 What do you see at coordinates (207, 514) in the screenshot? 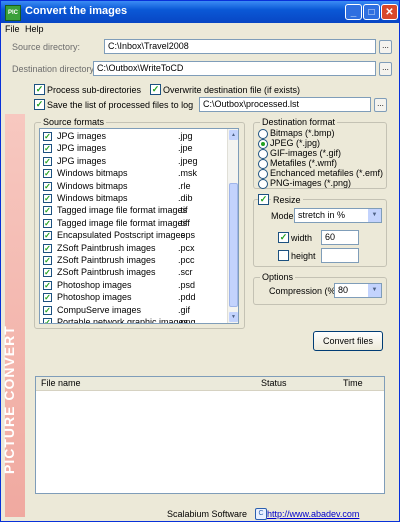
I see `company-name: Scalabium Software` at bounding box center [207, 514].